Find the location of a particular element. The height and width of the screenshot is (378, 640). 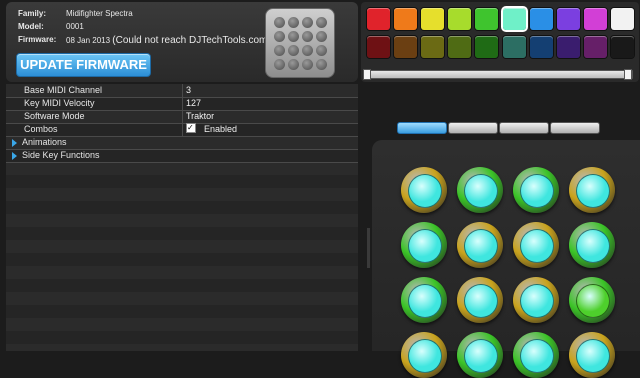

combos-checkbox is located at coordinates (191, 127).